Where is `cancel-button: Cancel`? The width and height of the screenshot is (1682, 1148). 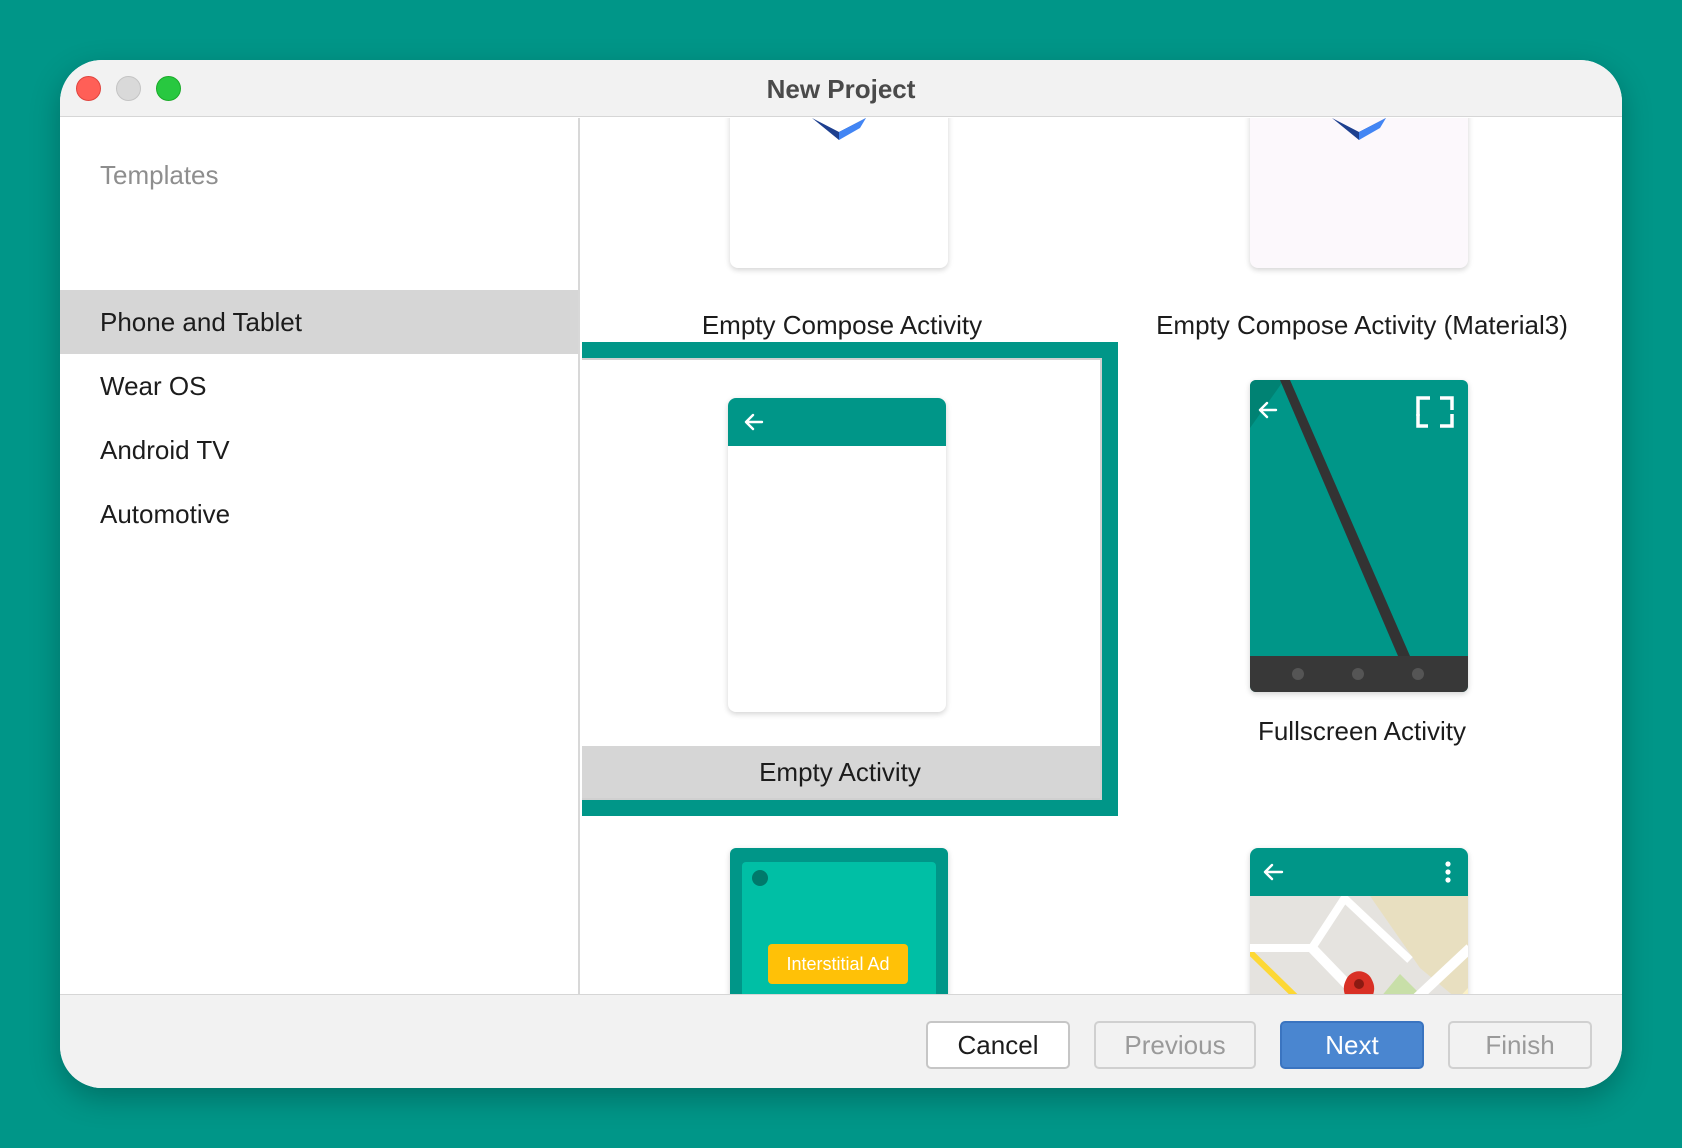 cancel-button: Cancel is located at coordinates (998, 1045).